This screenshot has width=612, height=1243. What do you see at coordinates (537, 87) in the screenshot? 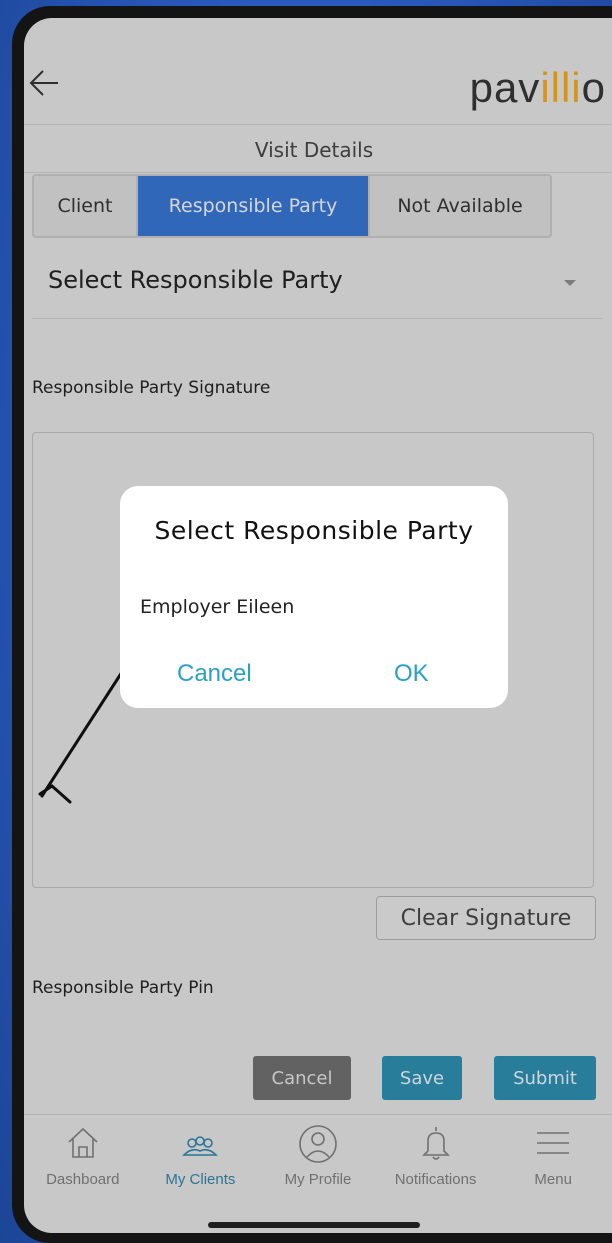
I see `pavillio-logo: pavillio` at bounding box center [537, 87].